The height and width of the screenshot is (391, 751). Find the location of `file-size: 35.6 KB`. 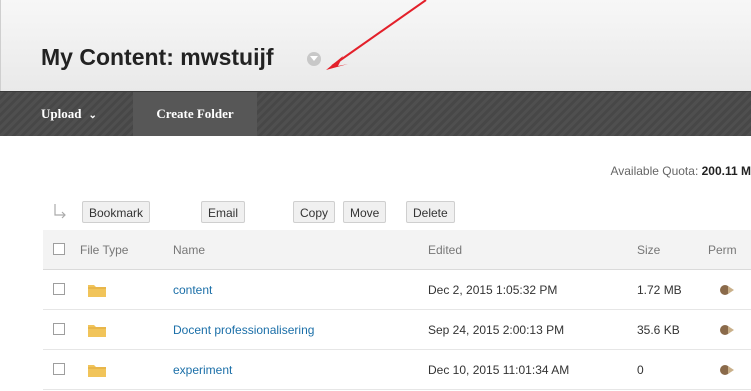

file-size: 35.6 KB is located at coordinates (658, 330).